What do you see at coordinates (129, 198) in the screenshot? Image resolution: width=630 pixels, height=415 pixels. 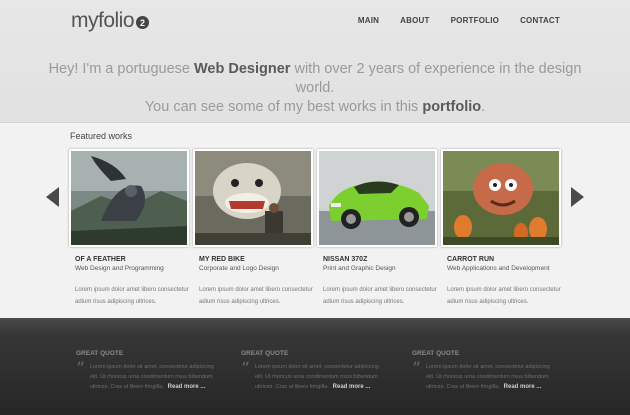 I see `work-thumbnail-bird` at bounding box center [129, 198].